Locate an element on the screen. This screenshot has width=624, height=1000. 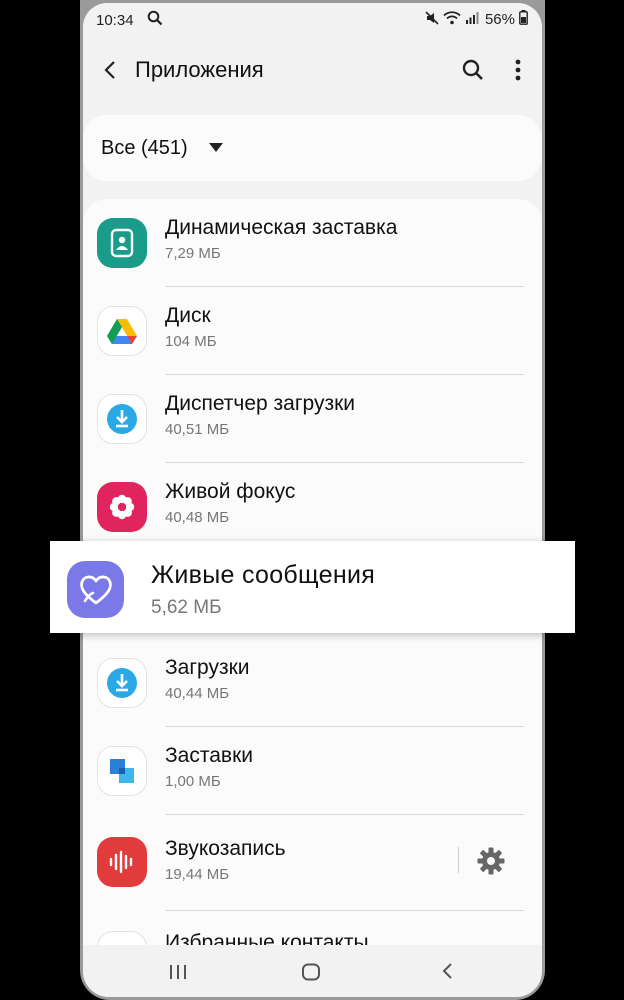
list-item: Загрузки 40,44 МБ is located at coordinates (312, 683).